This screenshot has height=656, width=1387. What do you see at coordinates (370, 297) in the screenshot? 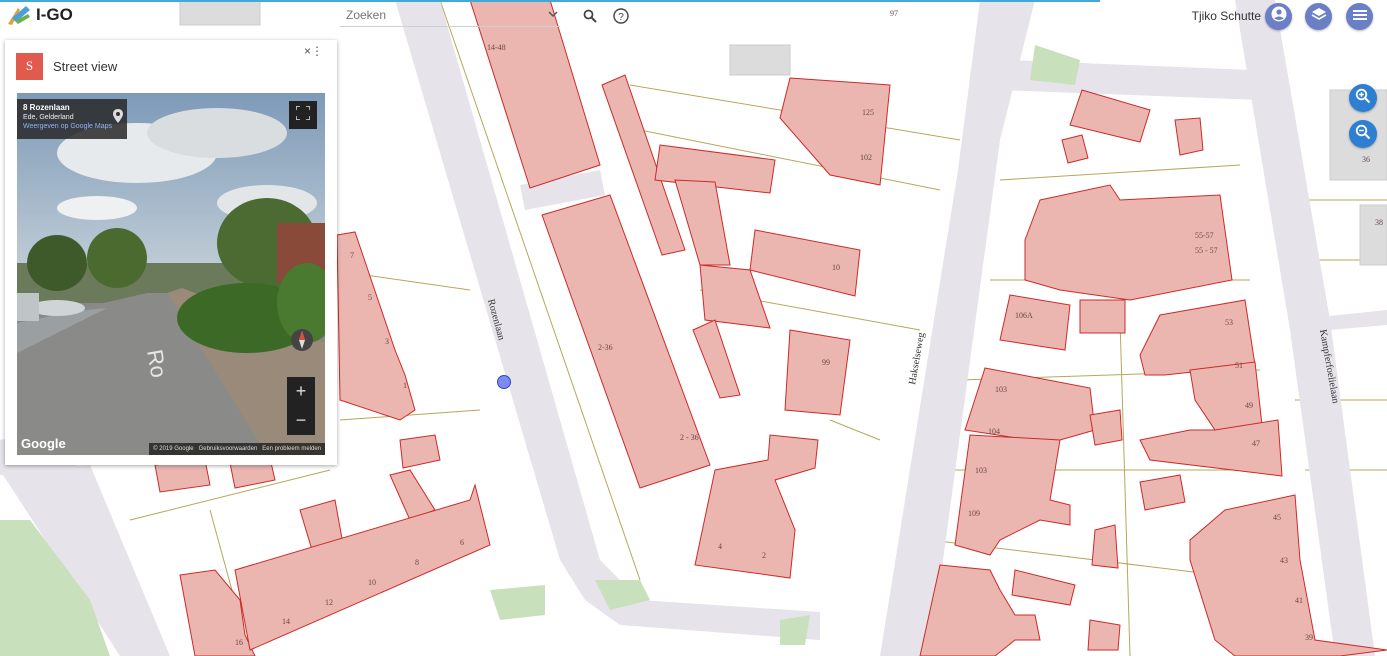
I see `svg-text: 5` at bounding box center [370, 297].